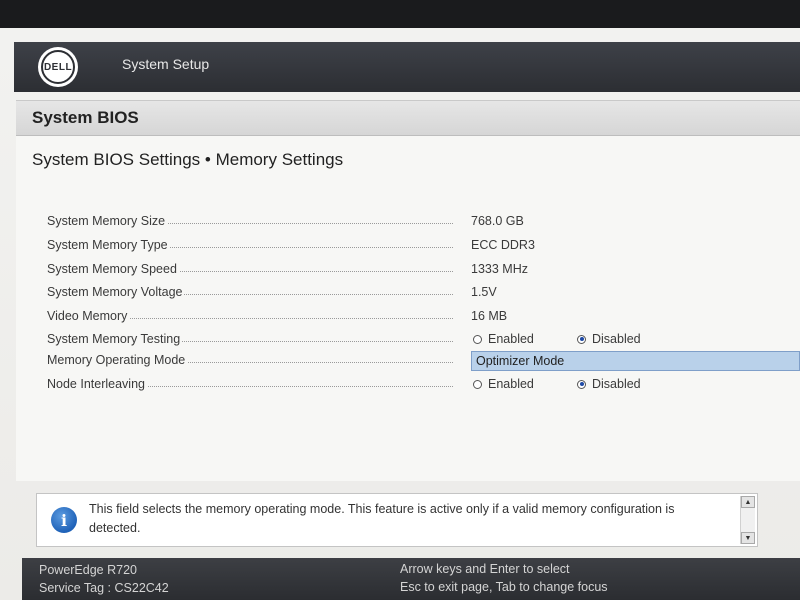 This screenshot has height=600, width=800. What do you see at coordinates (88, 570) in the screenshot?
I see `server-model: PowerEdge R720` at bounding box center [88, 570].